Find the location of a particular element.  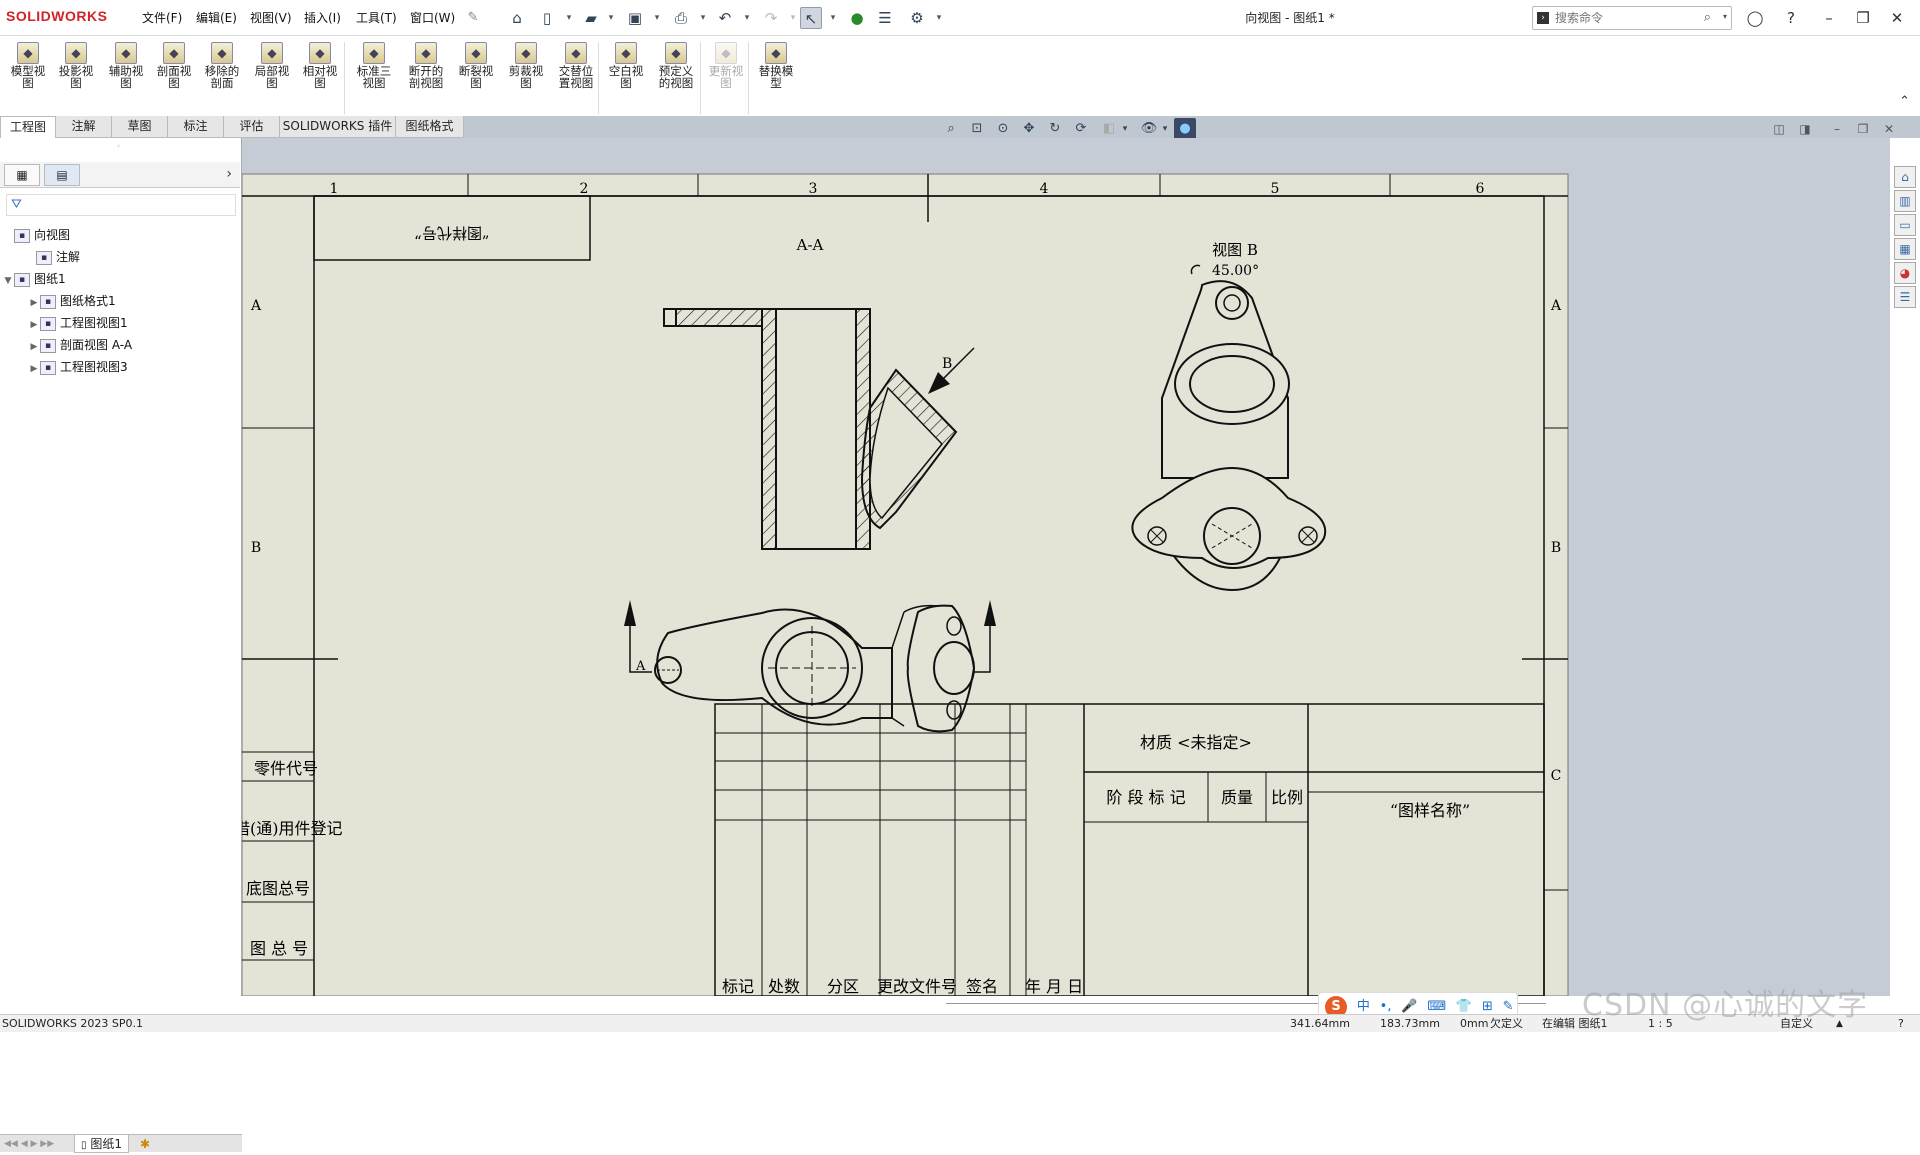

select-dropdown-icon: ▾ is located at coordinates (833, 18).